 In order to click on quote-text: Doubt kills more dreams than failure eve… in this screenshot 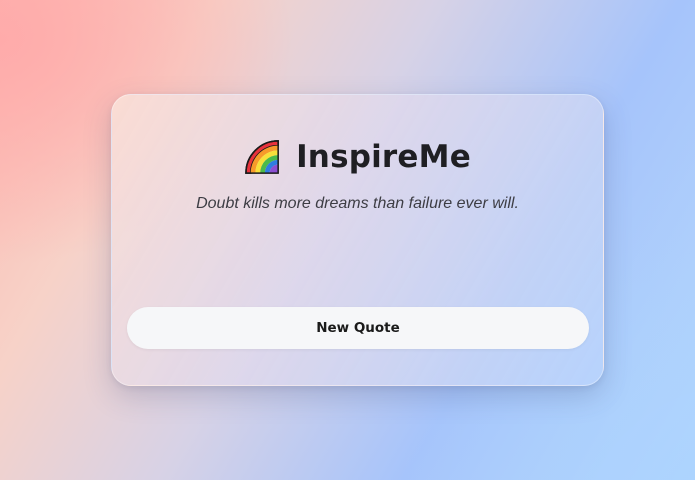, I will do `click(357, 203)`.